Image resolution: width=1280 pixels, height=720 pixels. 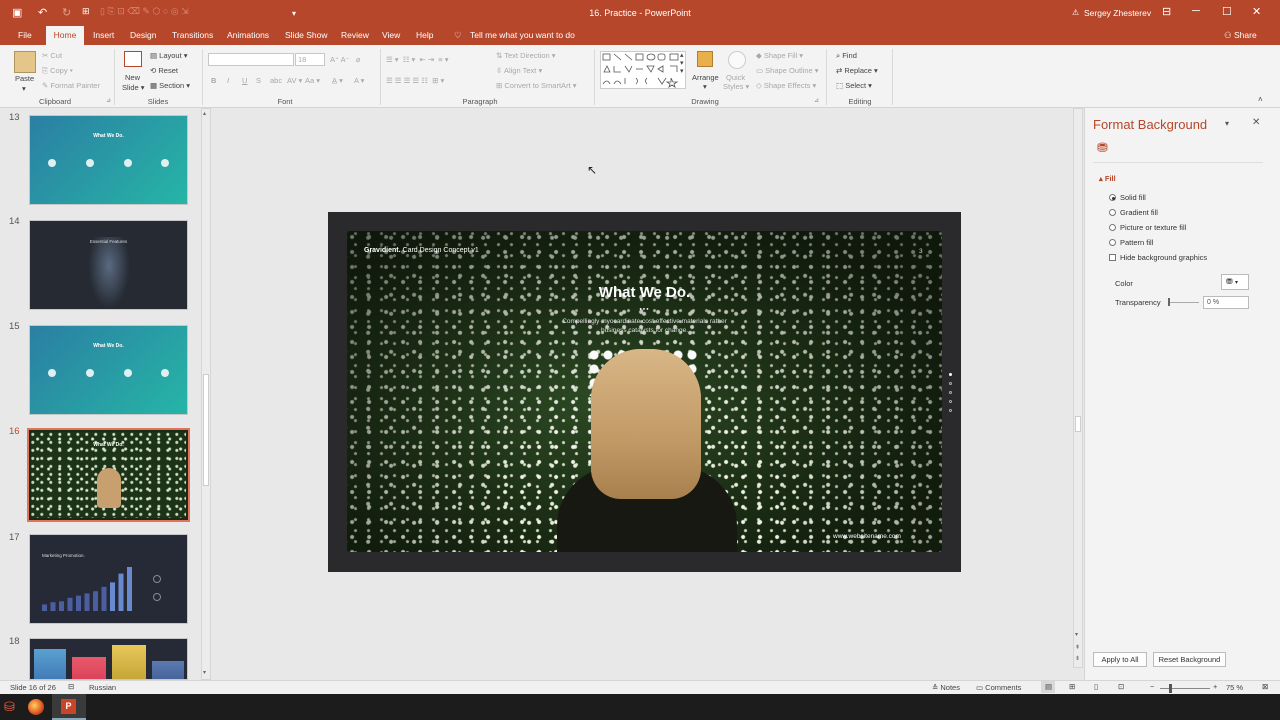 What do you see at coordinates (42, 12) in the screenshot?
I see `undo-icon: ↶` at bounding box center [42, 12].